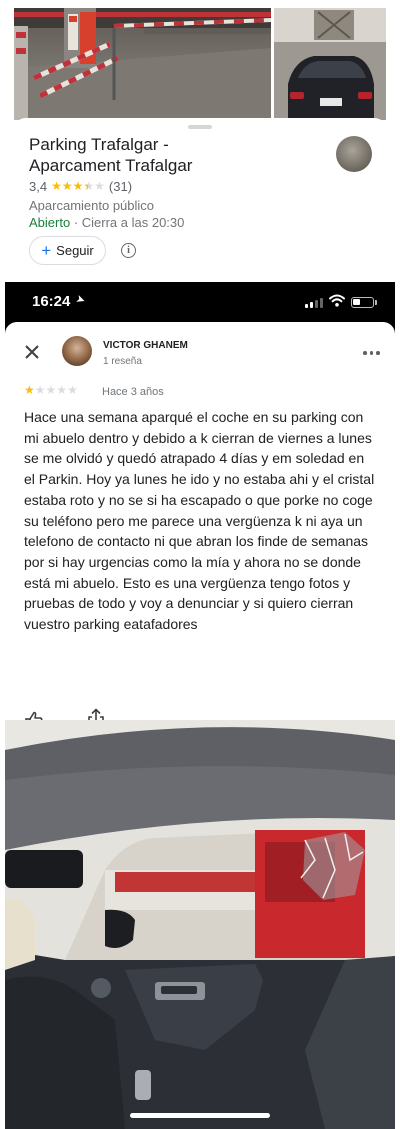 Image resolution: width=400 pixels, height=1129 pixels. I want to click on place-photos, so click(200, 64).